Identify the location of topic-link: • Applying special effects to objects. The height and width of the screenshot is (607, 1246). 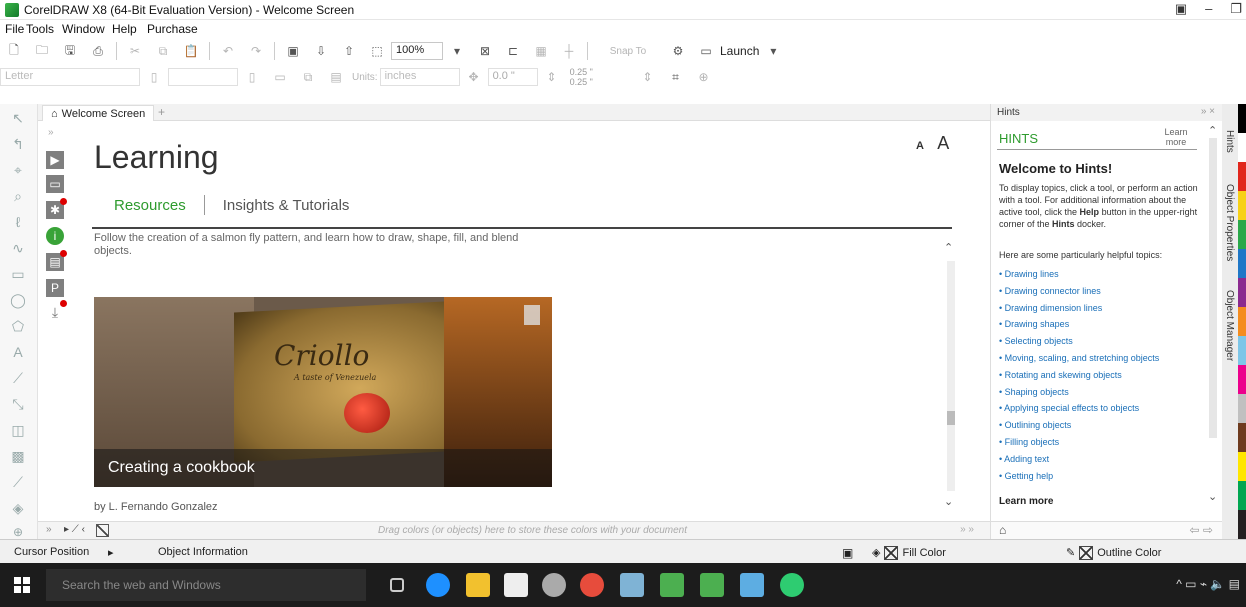
(1104, 408).